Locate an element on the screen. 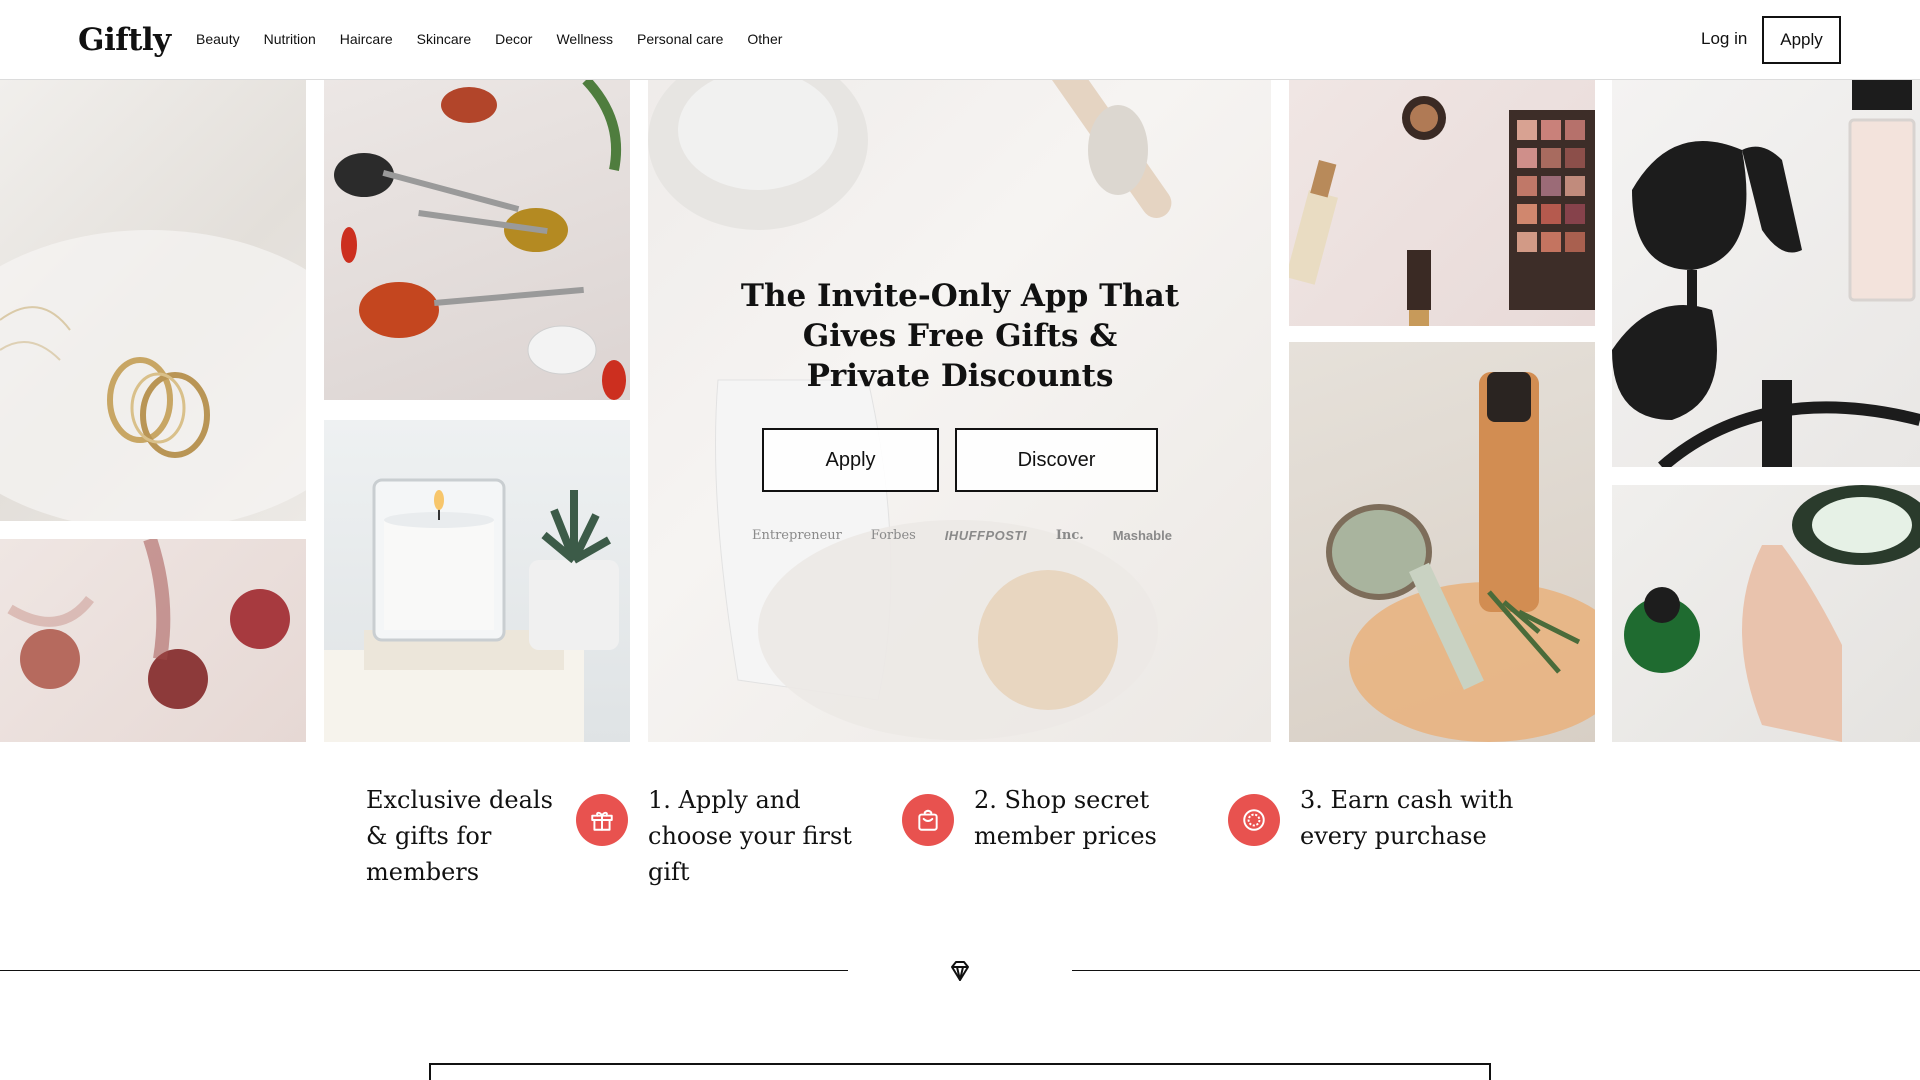 This screenshot has width=1920, height=1080. skin-cream-photo is located at coordinates (1766, 613).